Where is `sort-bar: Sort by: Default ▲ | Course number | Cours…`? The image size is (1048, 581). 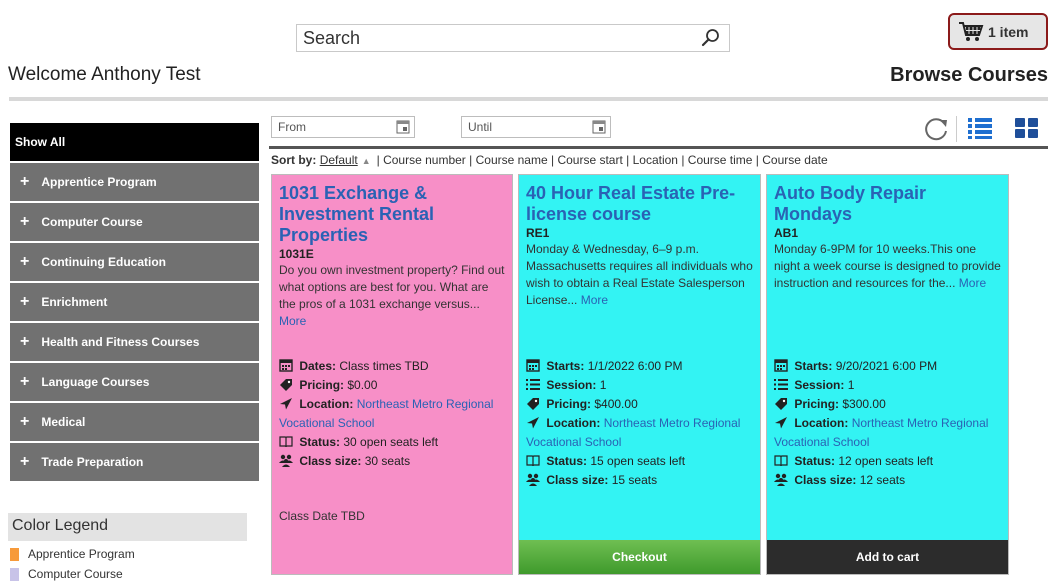 sort-bar: Sort by: Default ▲ | Course number | Cours… is located at coordinates (549, 160).